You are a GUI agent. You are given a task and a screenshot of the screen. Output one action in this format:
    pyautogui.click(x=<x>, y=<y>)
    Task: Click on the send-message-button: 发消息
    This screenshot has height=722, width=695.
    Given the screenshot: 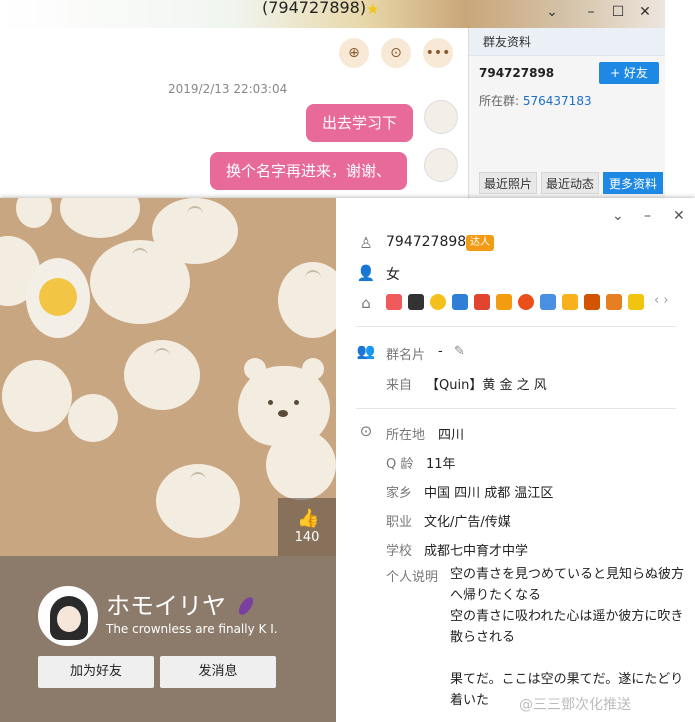 What is the action you would take?
    pyautogui.click(x=218, y=672)
    